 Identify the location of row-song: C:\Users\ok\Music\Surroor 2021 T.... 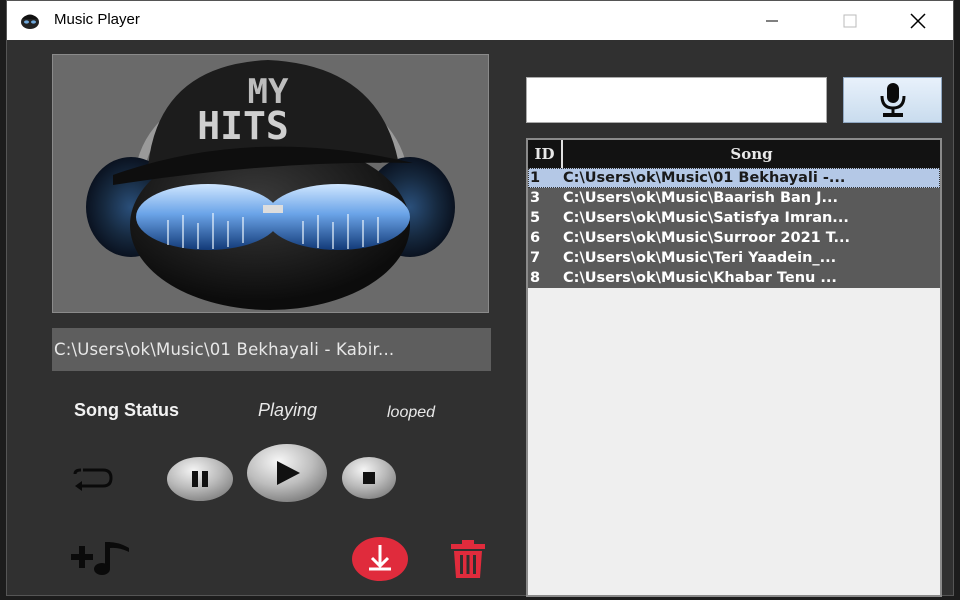
(707, 238).